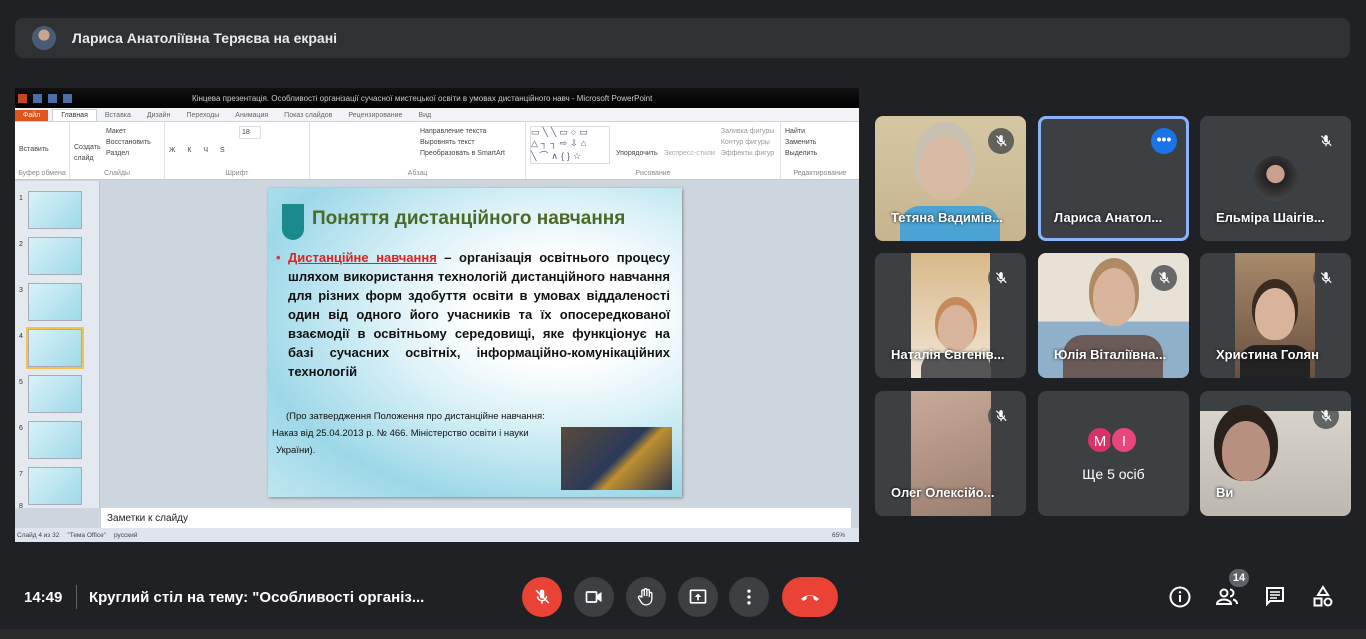  What do you see at coordinates (470, 142) in the screenshot?
I see `align-text-button: Выровнять текст` at bounding box center [470, 142].